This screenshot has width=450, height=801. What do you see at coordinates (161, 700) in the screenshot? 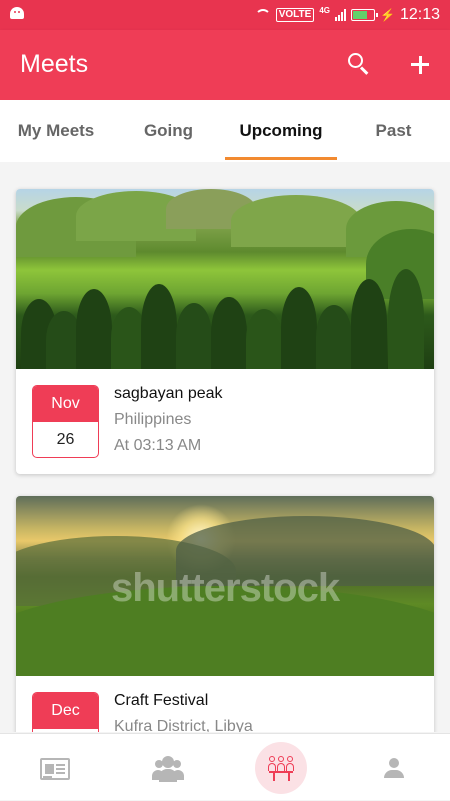
I see `meet-title: Craft Festival` at bounding box center [161, 700].